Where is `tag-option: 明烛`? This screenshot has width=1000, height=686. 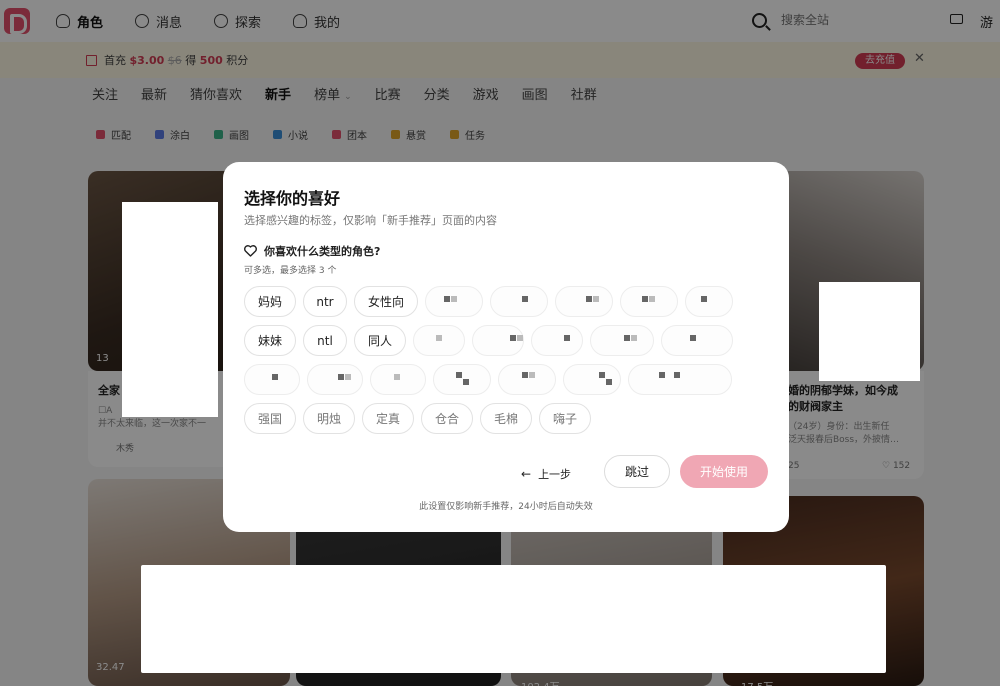 tag-option: 明烛 is located at coordinates (329, 418).